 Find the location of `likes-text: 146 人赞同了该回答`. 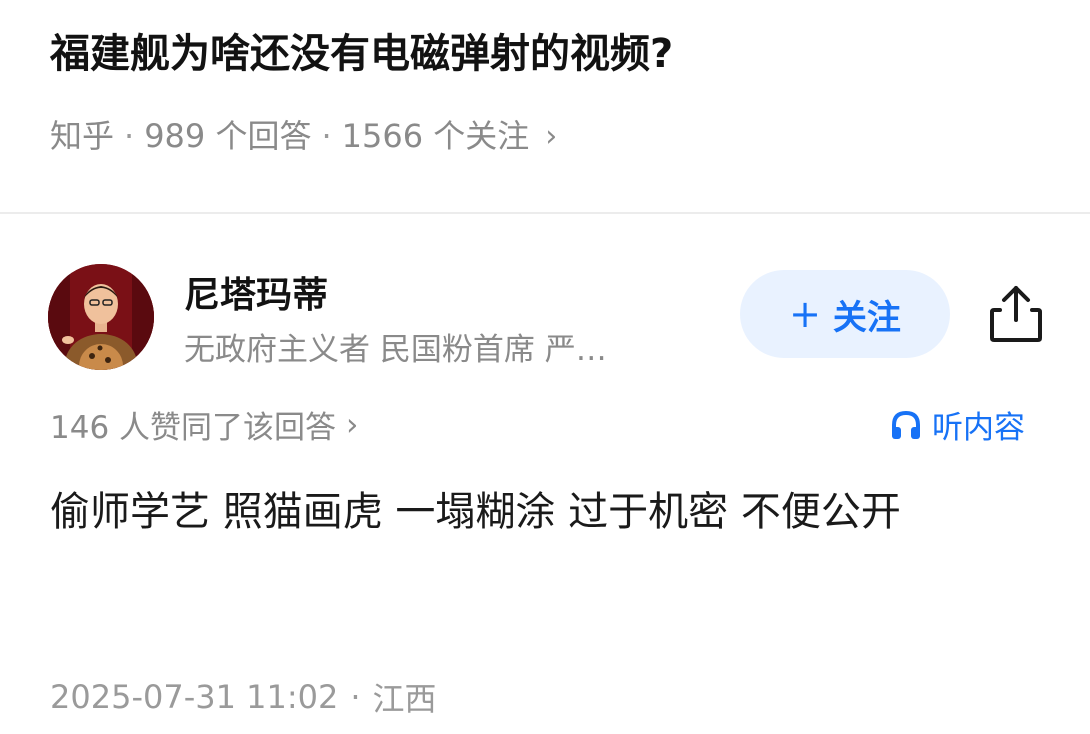

likes-text: 146 人赞同了该回答 is located at coordinates (193, 428).